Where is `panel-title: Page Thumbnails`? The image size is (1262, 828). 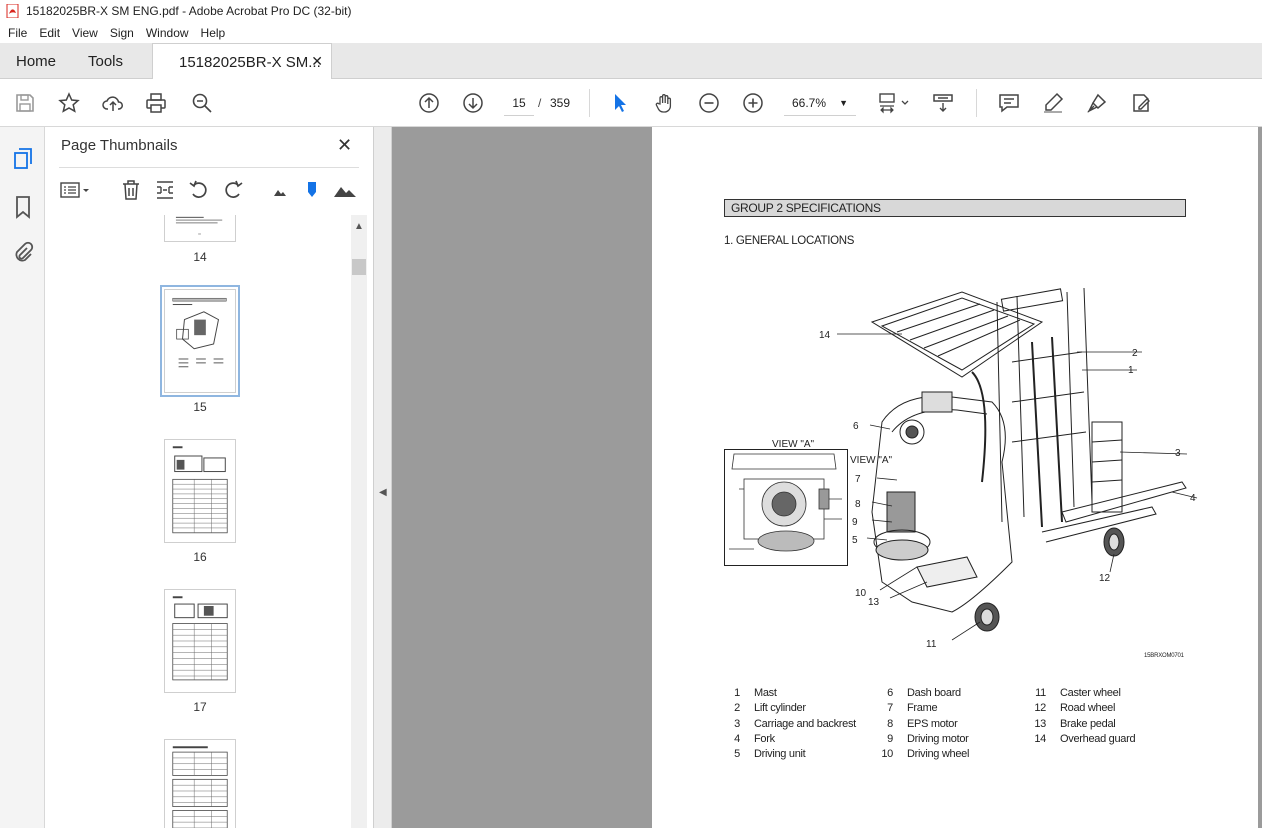 panel-title: Page Thumbnails is located at coordinates (119, 145).